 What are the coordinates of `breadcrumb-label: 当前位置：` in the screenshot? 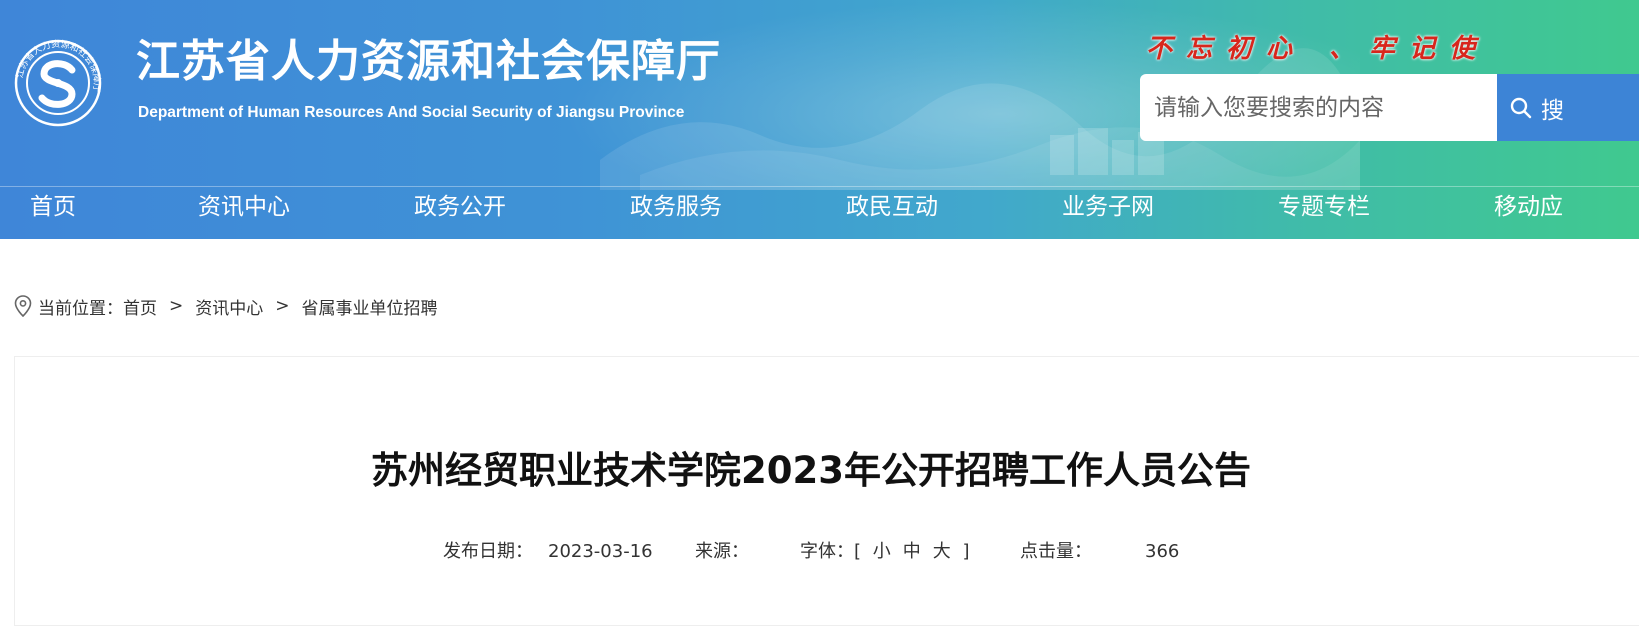 It's located at (80, 308).